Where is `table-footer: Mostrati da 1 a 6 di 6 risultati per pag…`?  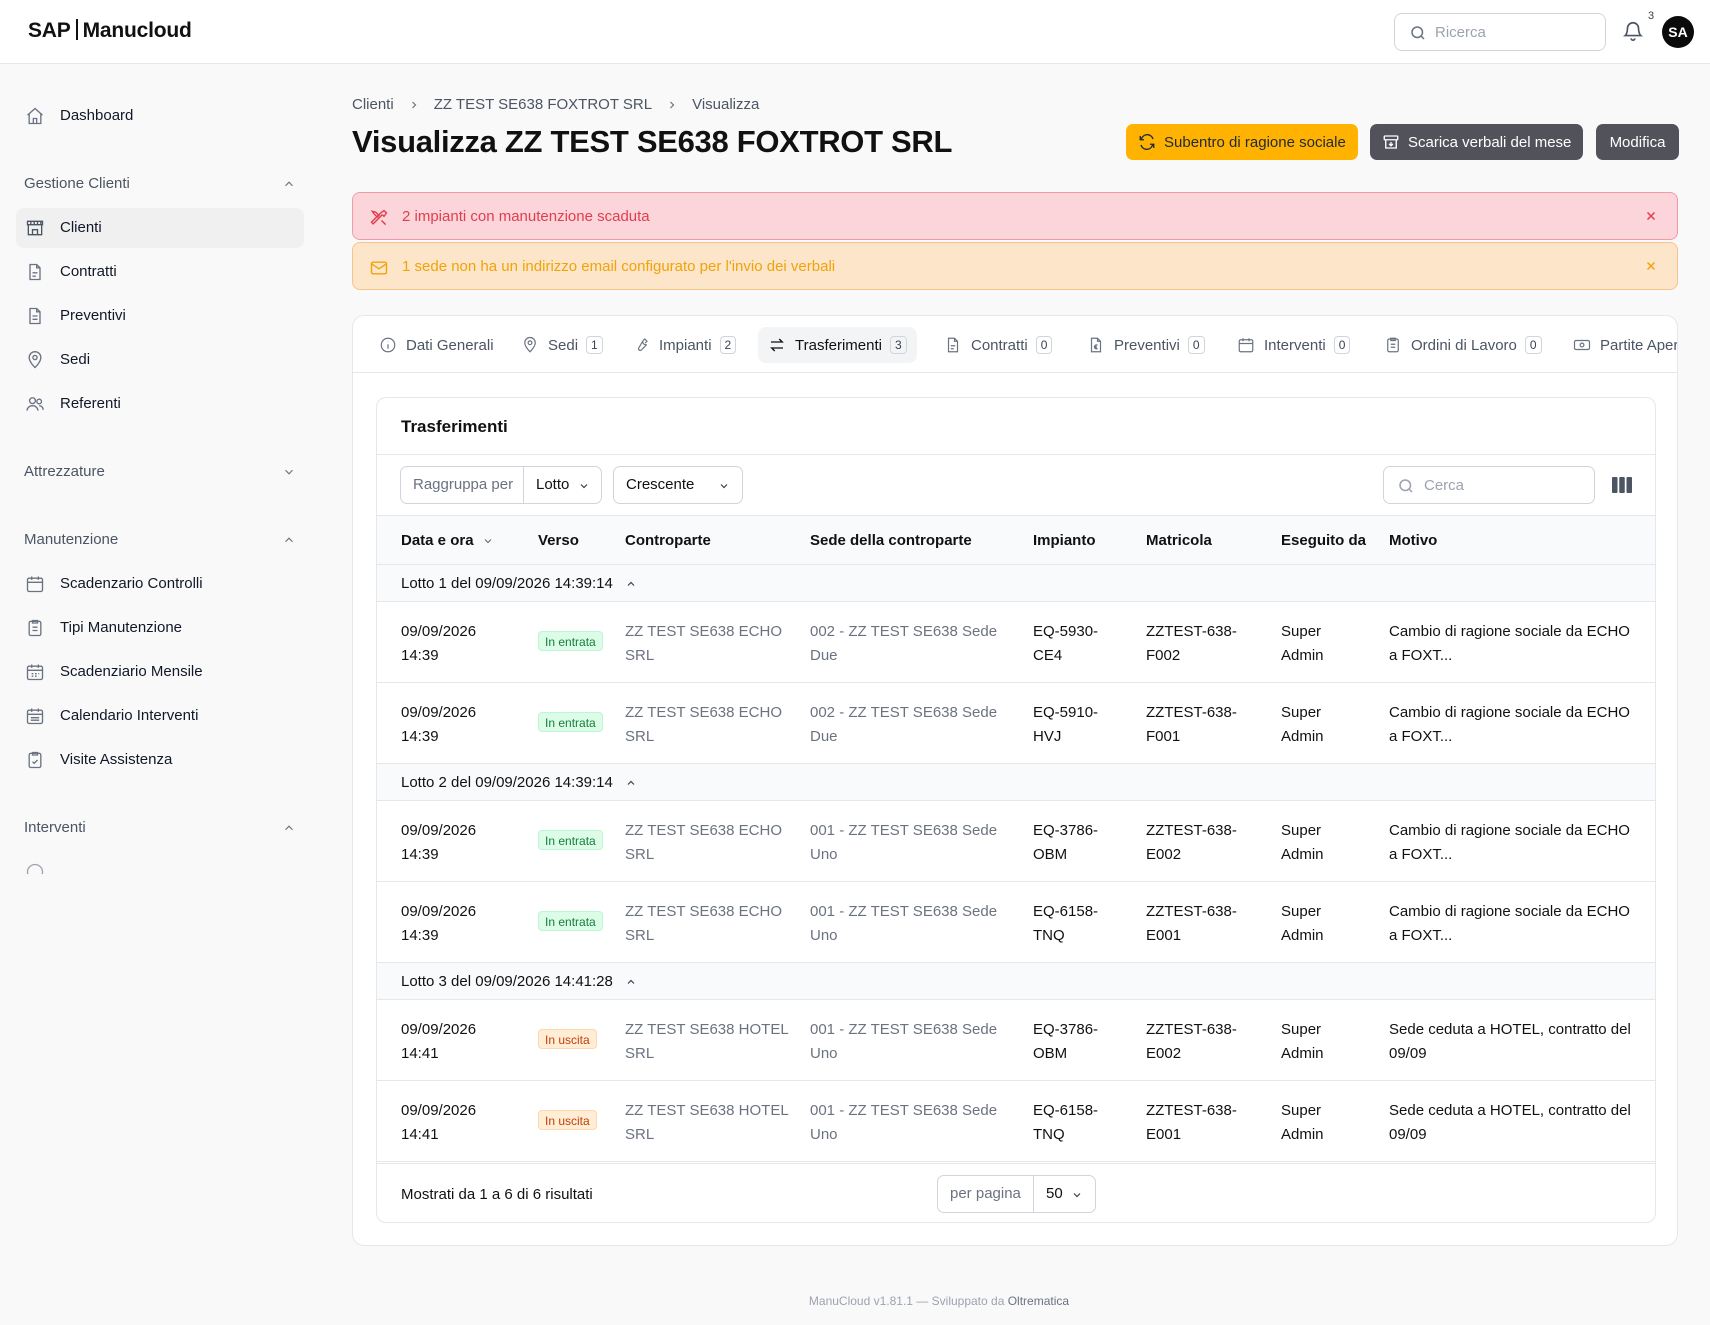
table-footer: Mostrati da 1 a 6 di 6 risultati per pag… is located at coordinates (1016, 1192).